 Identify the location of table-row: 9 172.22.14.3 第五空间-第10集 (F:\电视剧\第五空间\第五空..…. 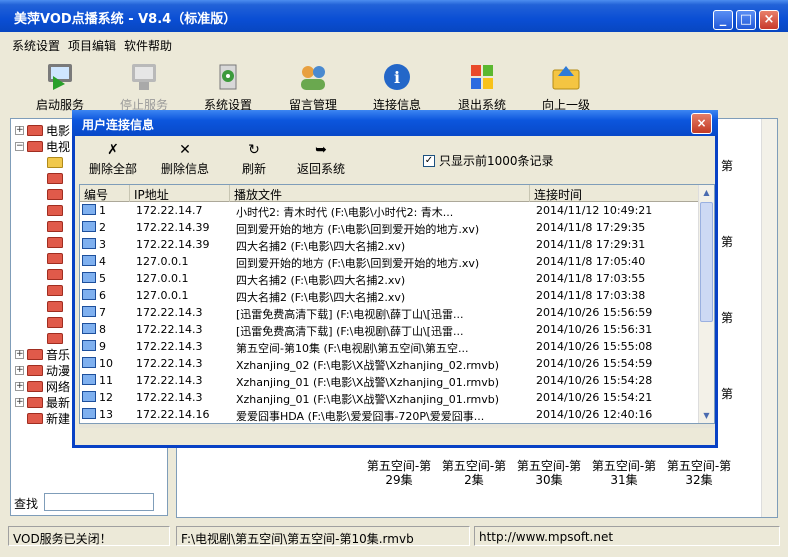
(390, 347).